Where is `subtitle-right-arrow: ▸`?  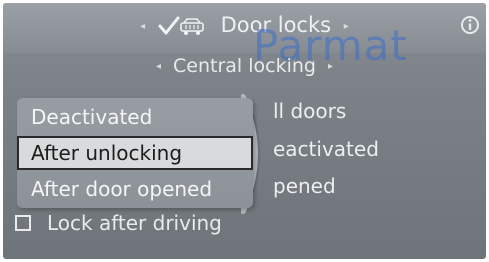 subtitle-right-arrow: ▸ is located at coordinates (331, 66).